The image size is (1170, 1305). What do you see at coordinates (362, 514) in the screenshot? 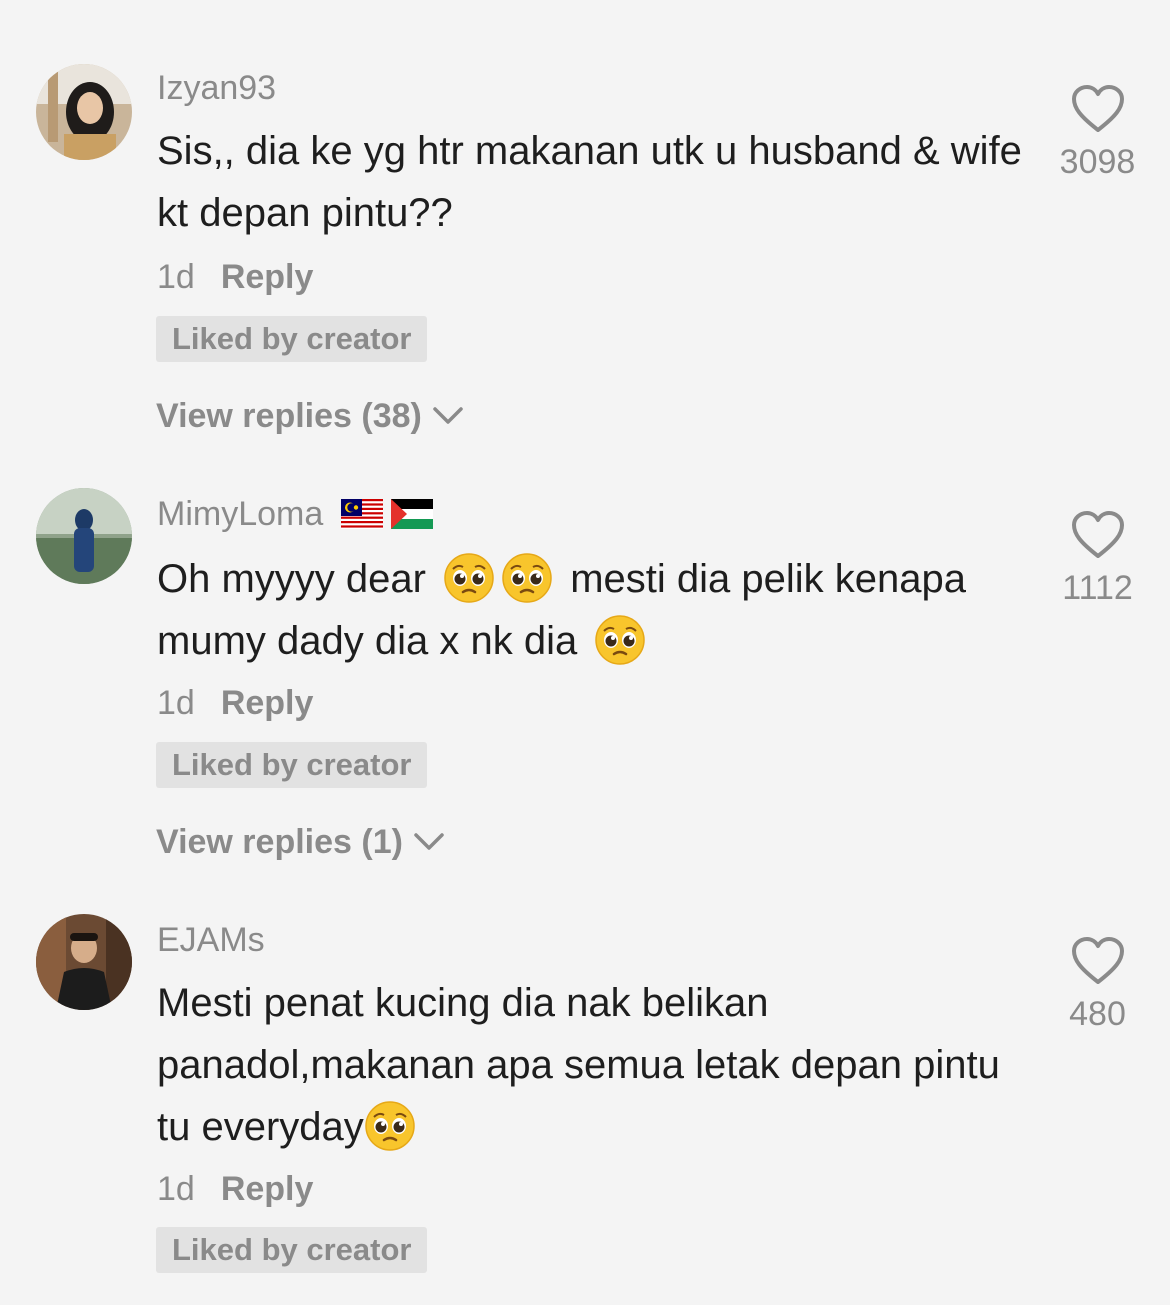
I see `malaysia-flag-icon` at bounding box center [362, 514].